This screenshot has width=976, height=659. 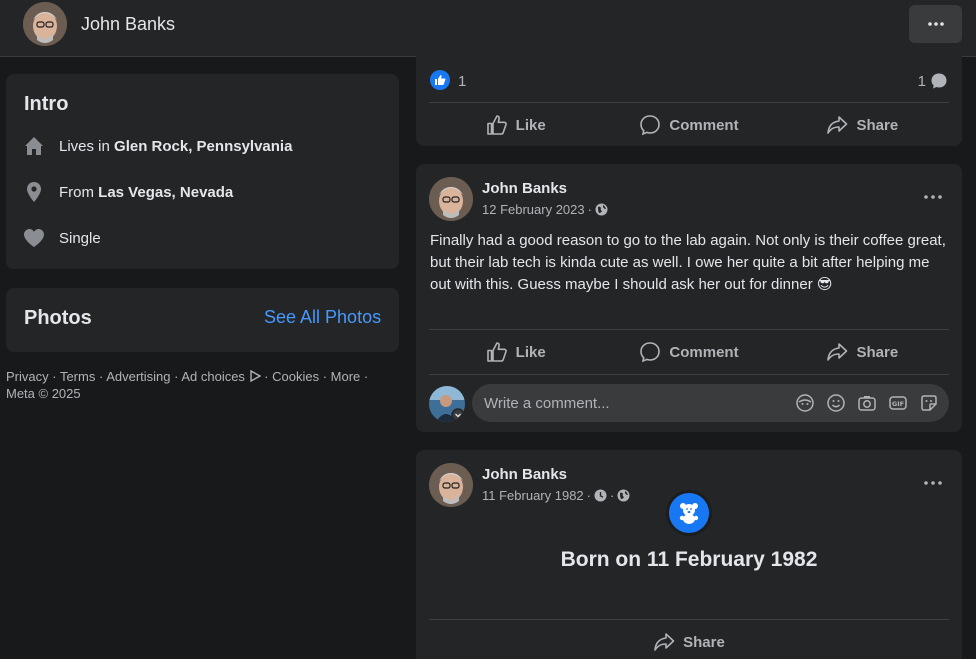 What do you see at coordinates (165, 192) in the screenshot?
I see `intro-item-value: Las Vegas, Nevada` at bounding box center [165, 192].